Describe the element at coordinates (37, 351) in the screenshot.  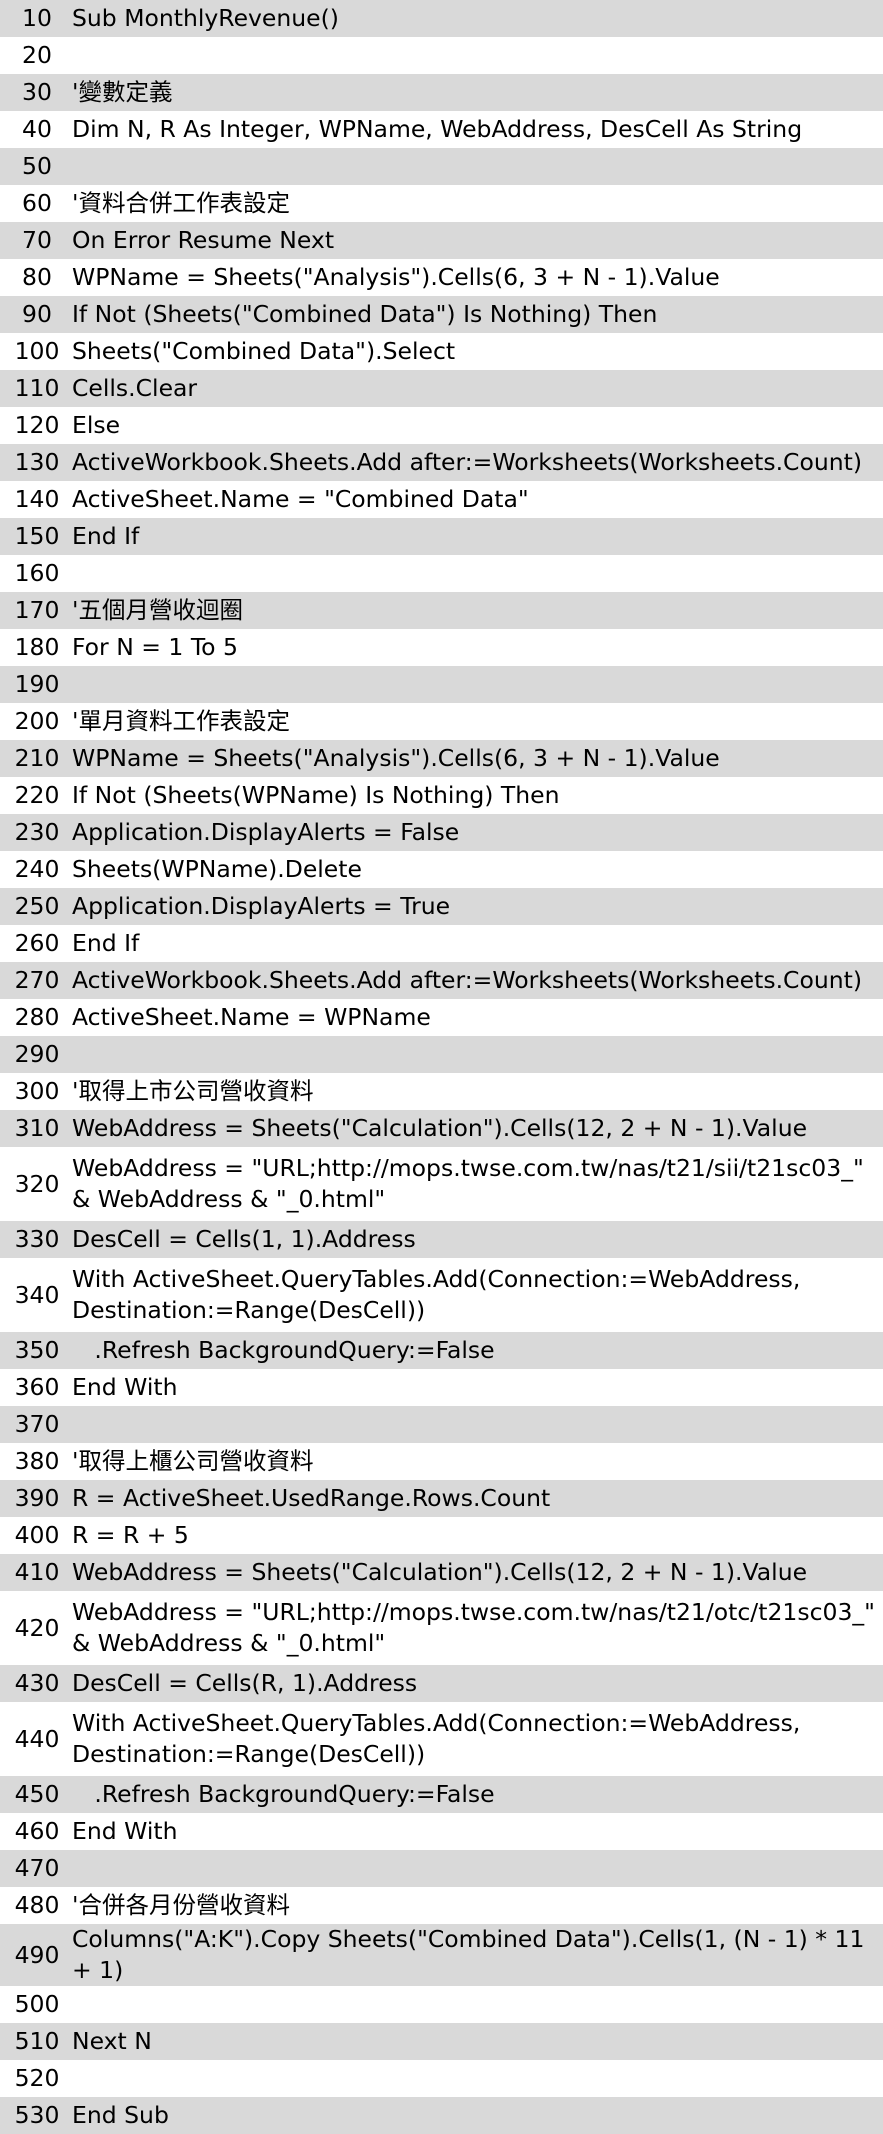
I see `line-number: 100` at that location.